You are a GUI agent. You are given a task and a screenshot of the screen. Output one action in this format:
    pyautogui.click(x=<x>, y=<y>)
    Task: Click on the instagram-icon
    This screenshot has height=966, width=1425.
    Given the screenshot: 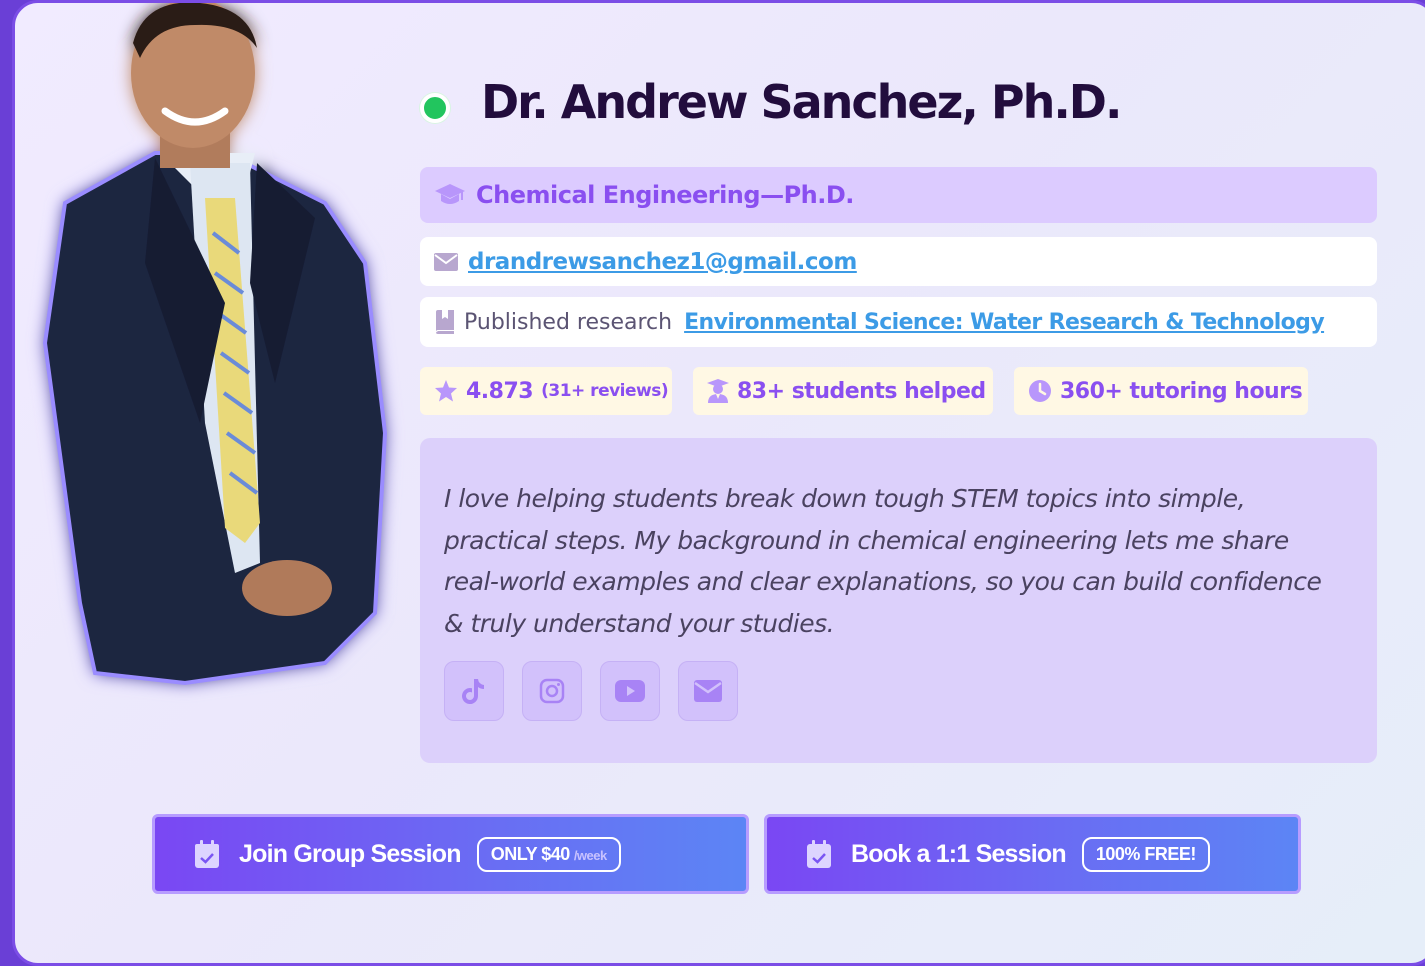 What is the action you would take?
    pyautogui.click(x=552, y=691)
    